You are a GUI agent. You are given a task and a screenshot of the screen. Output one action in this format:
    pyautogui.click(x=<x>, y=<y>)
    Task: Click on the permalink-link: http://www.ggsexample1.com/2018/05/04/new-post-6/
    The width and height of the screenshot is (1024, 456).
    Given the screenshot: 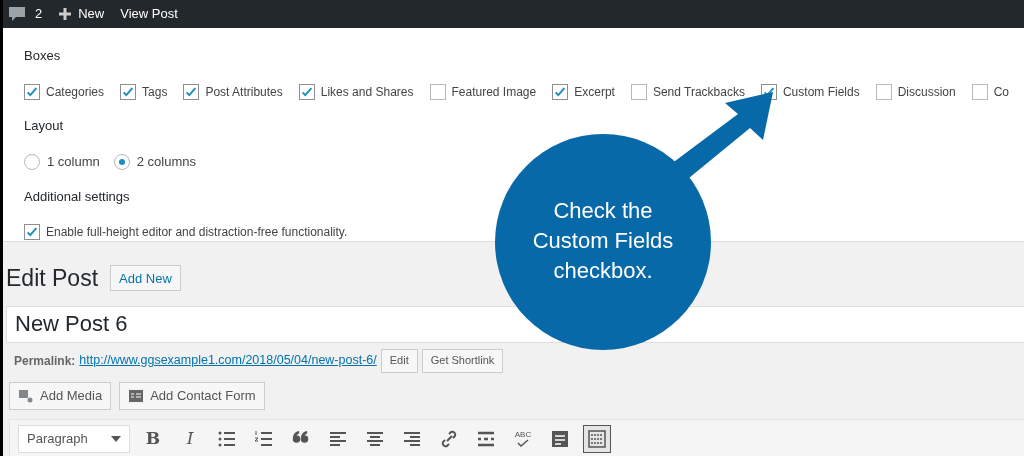 What is the action you would take?
    pyautogui.click(x=228, y=360)
    